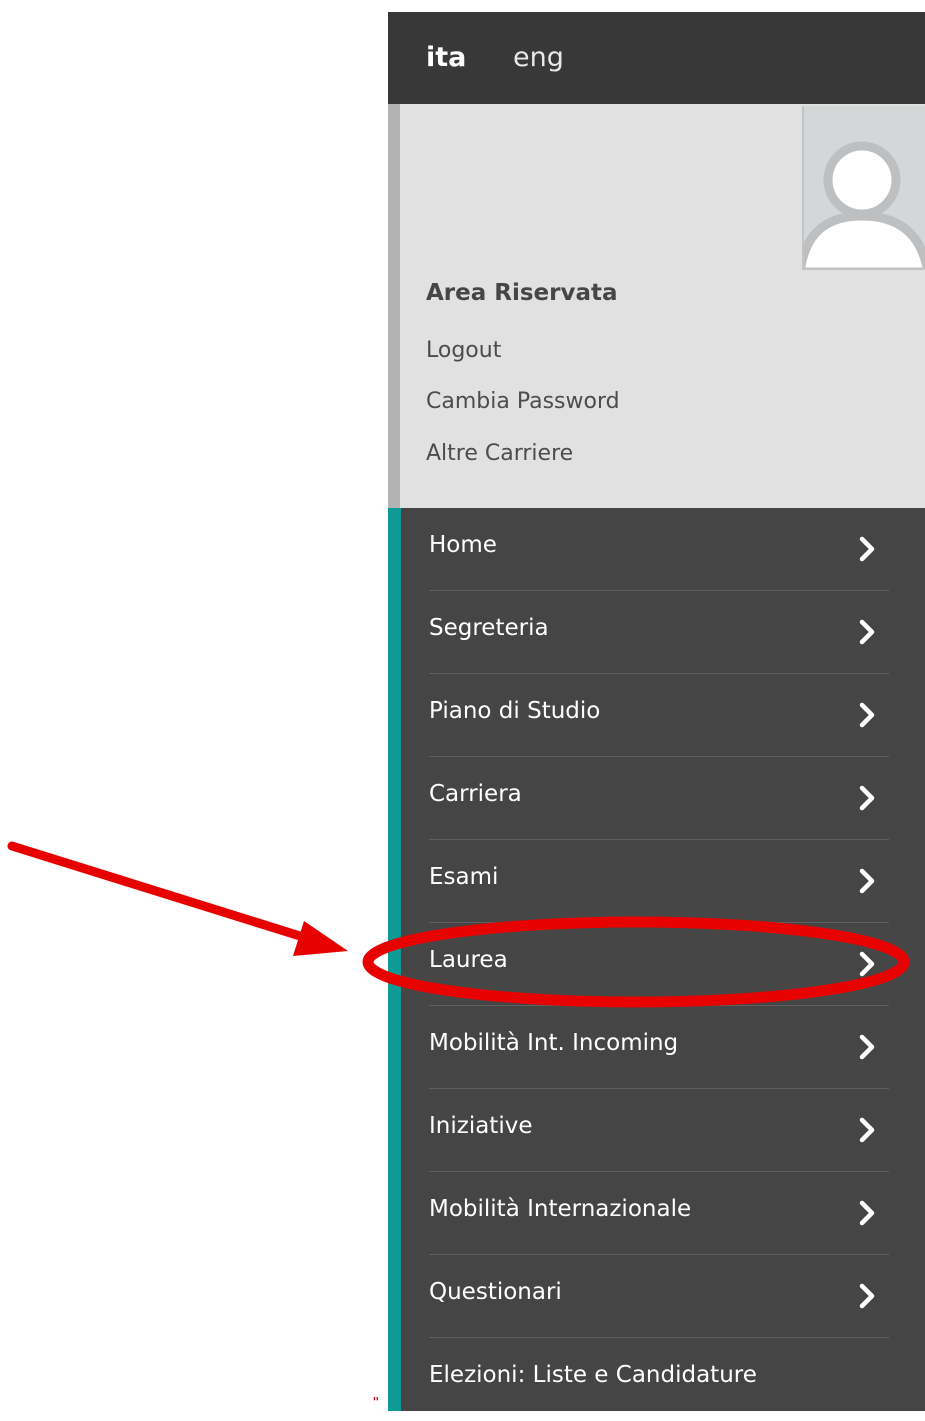 This screenshot has height=1421, width=925. I want to click on menu-item-iniziative: Iniziative, so click(659, 1130).